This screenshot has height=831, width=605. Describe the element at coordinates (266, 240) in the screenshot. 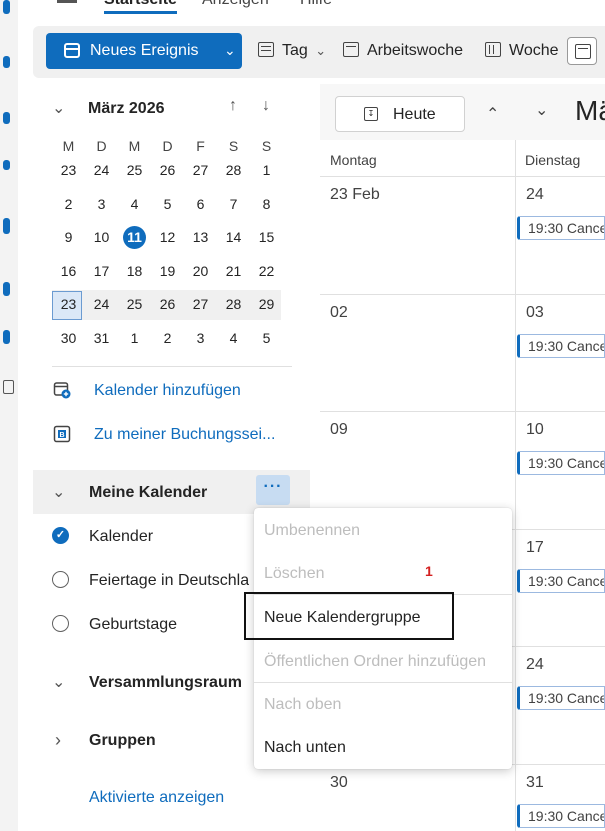

I see `mini-calendar-day: 15` at that location.